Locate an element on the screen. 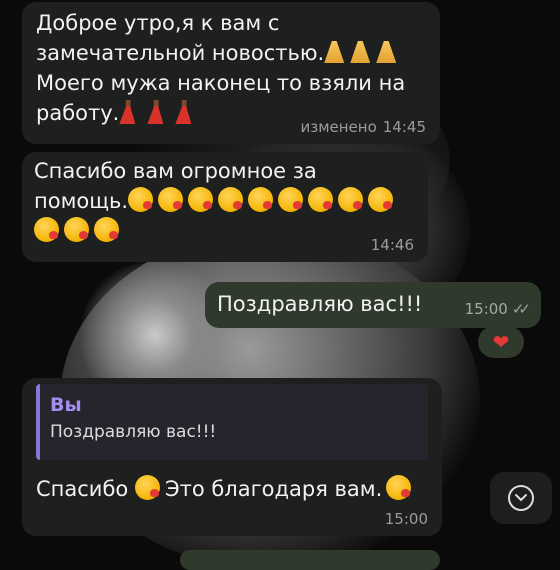  message-time: 14:46 is located at coordinates (392, 245).